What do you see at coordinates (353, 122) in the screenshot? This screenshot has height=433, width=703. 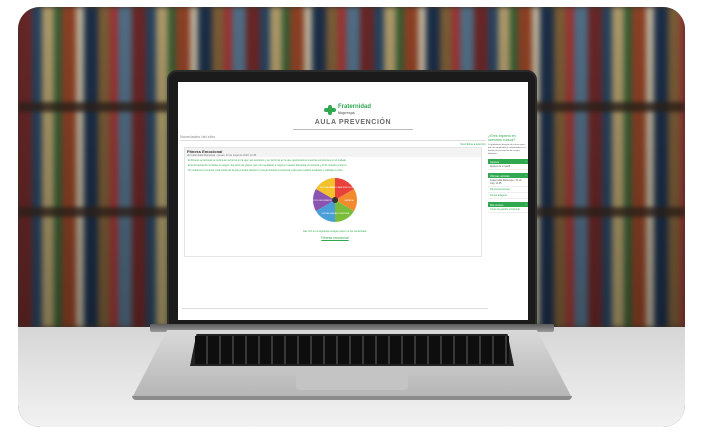 I see `page-title: AULA PREVENCIÓN` at bounding box center [353, 122].